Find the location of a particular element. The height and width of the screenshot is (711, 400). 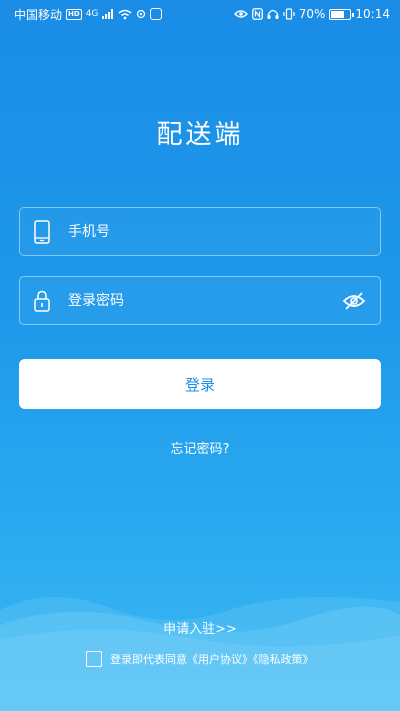

password-field is located at coordinates (200, 300).